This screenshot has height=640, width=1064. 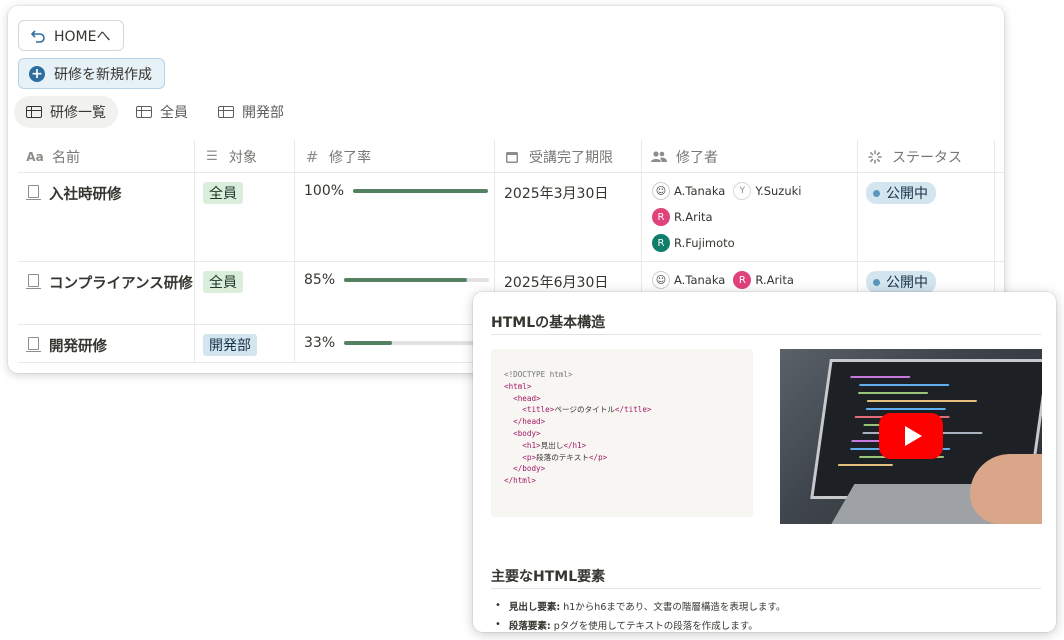 I want to click on new-training-button: + 研修を新規作成, so click(x=91, y=73).